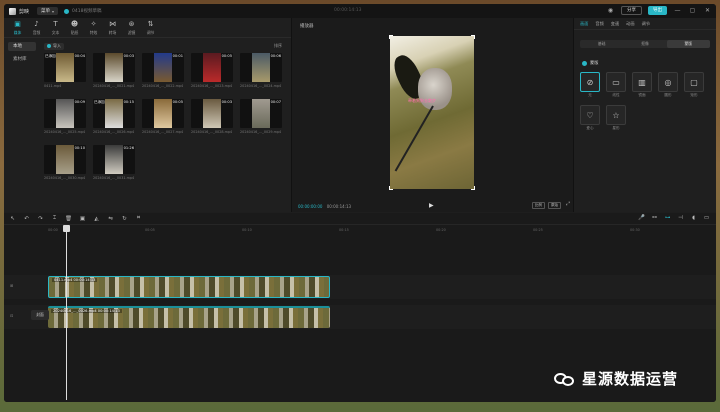 Image resolution: width=720 pixels, height=412 pixels. Describe the element at coordinates (124, 219) in the screenshot. I see `rotate-icon: ↻` at that location.